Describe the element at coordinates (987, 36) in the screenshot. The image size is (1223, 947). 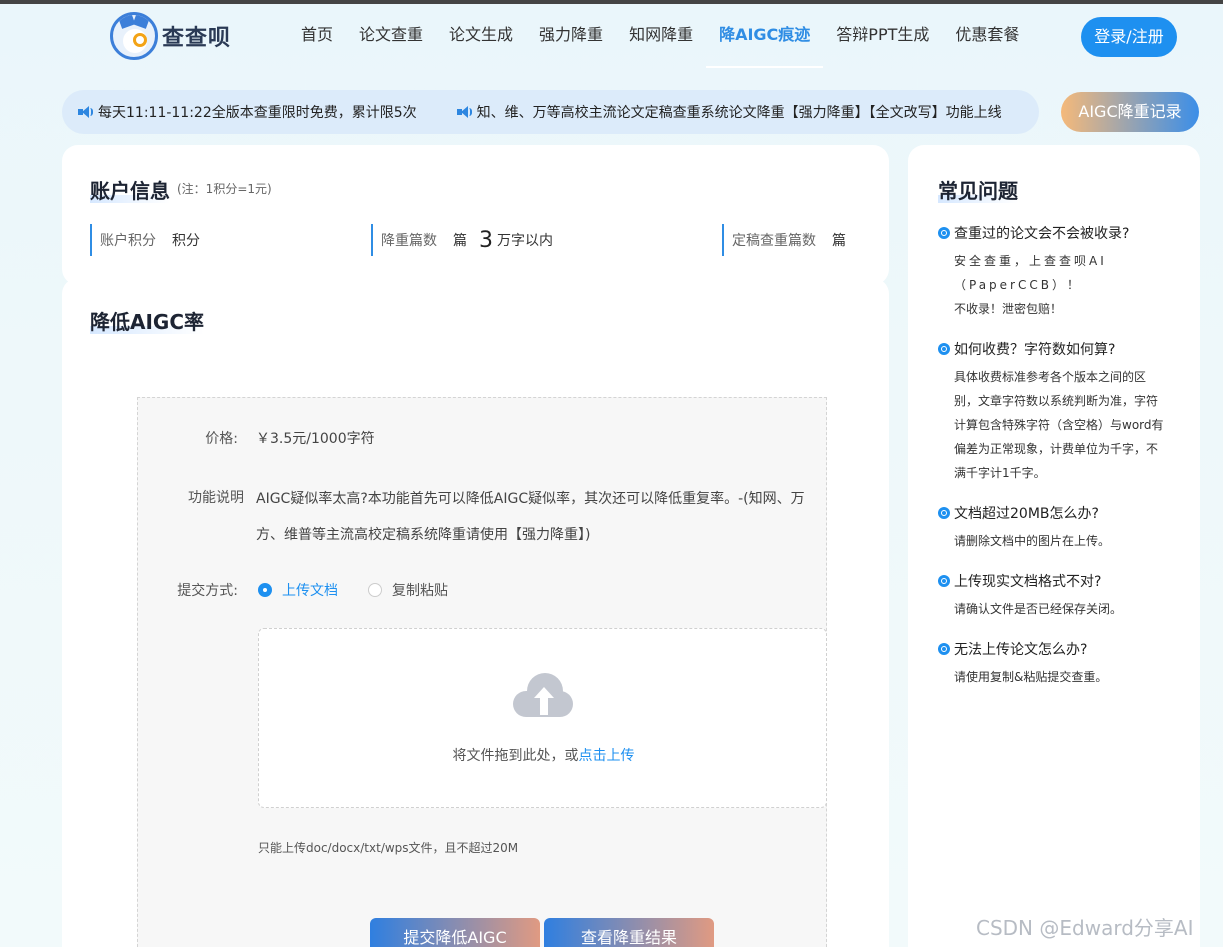
I see `nav-packages: 优惠套餐` at that location.